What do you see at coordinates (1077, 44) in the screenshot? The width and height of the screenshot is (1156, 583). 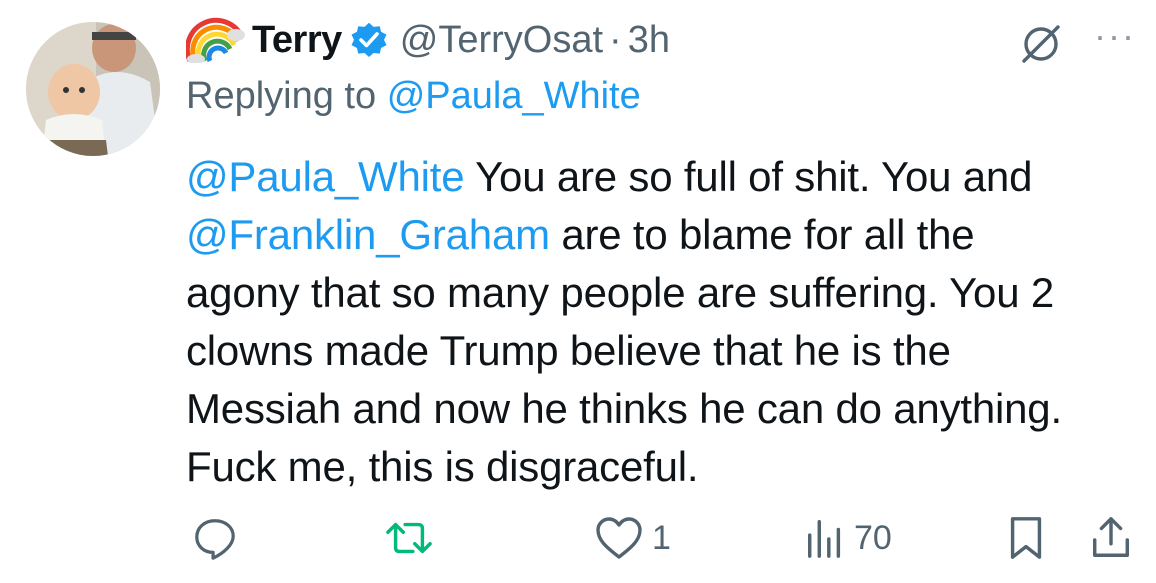 I see `tweet-top-actions: ···` at bounding box center [1077, 44].